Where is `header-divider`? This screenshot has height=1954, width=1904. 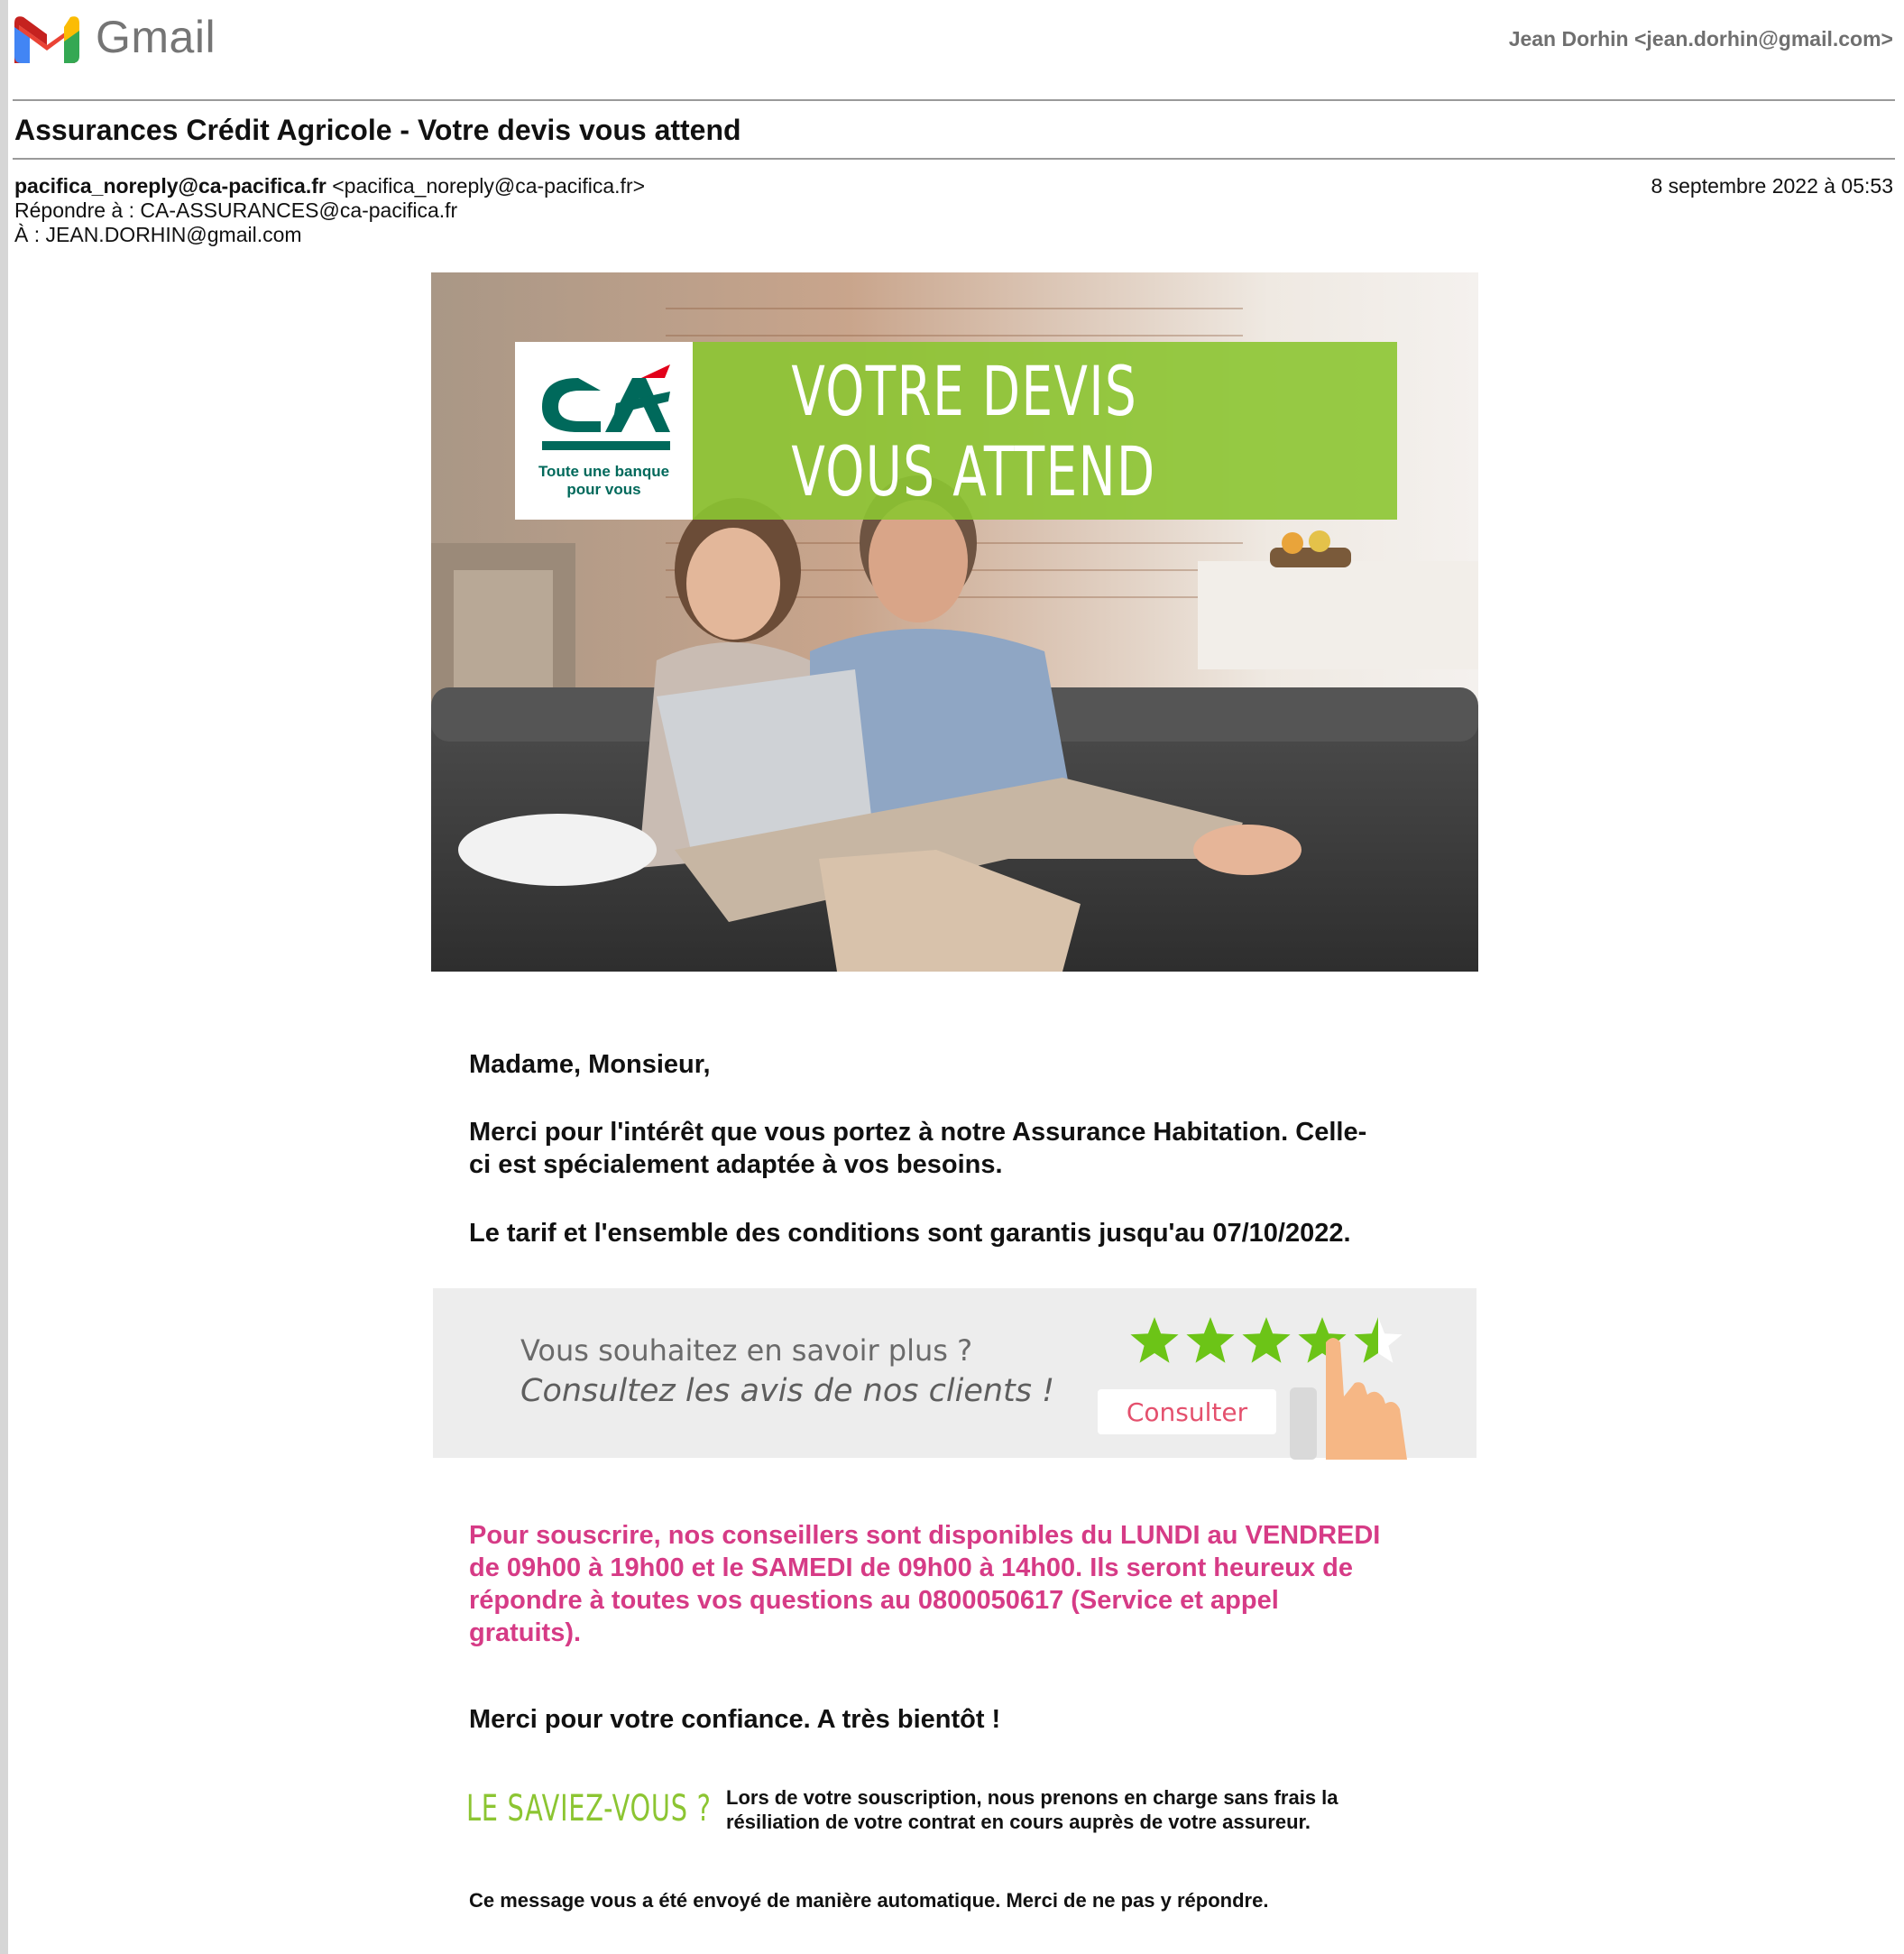 header-divider is located at coordinates (954, 100).